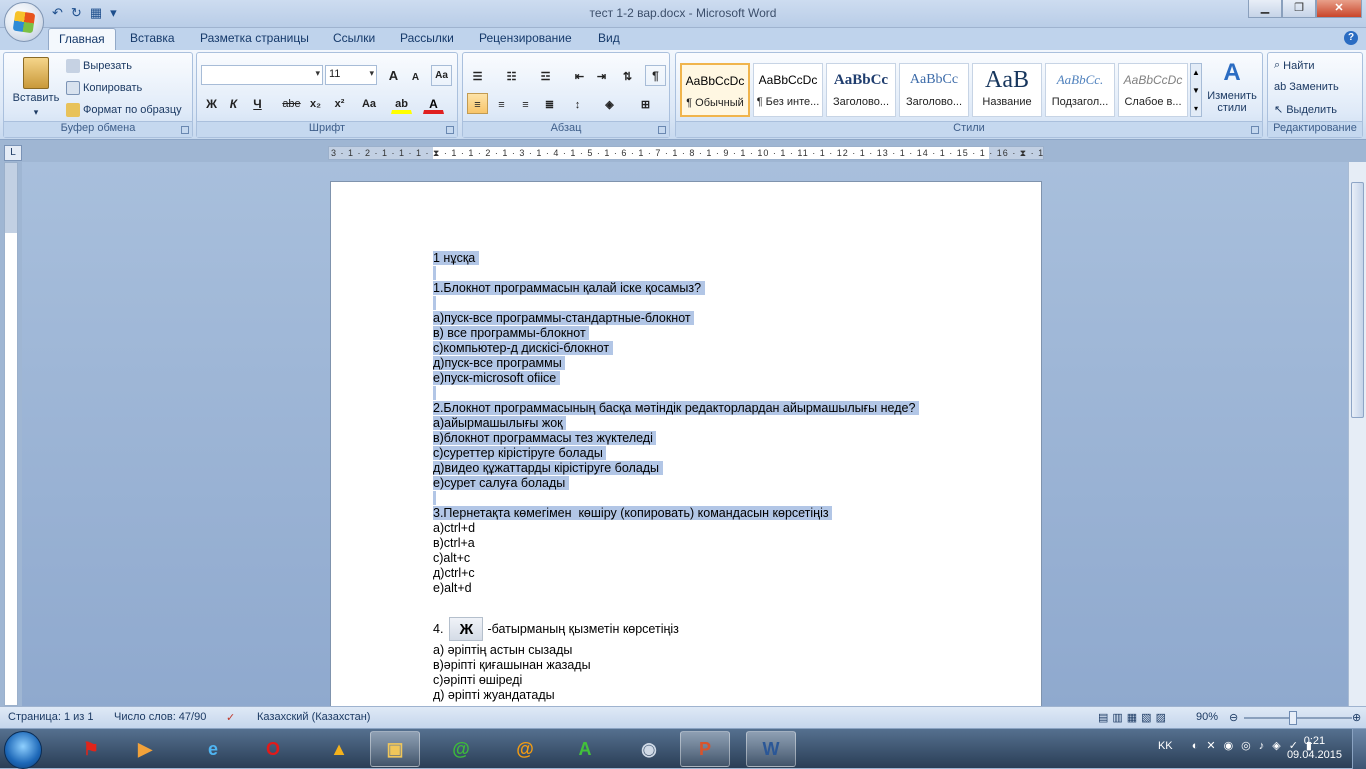 This screenshot has width=1366, height=769. Describe the element at coordinates (36, 87) in the screenshot. I see `paste-button: Вставить ▾` at that location.